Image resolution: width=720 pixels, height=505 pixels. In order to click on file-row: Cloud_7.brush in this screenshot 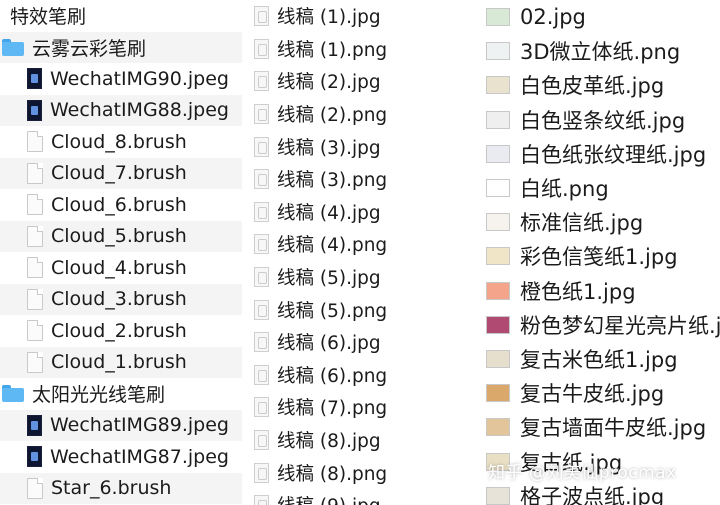, I will do `click(121, 173)`.